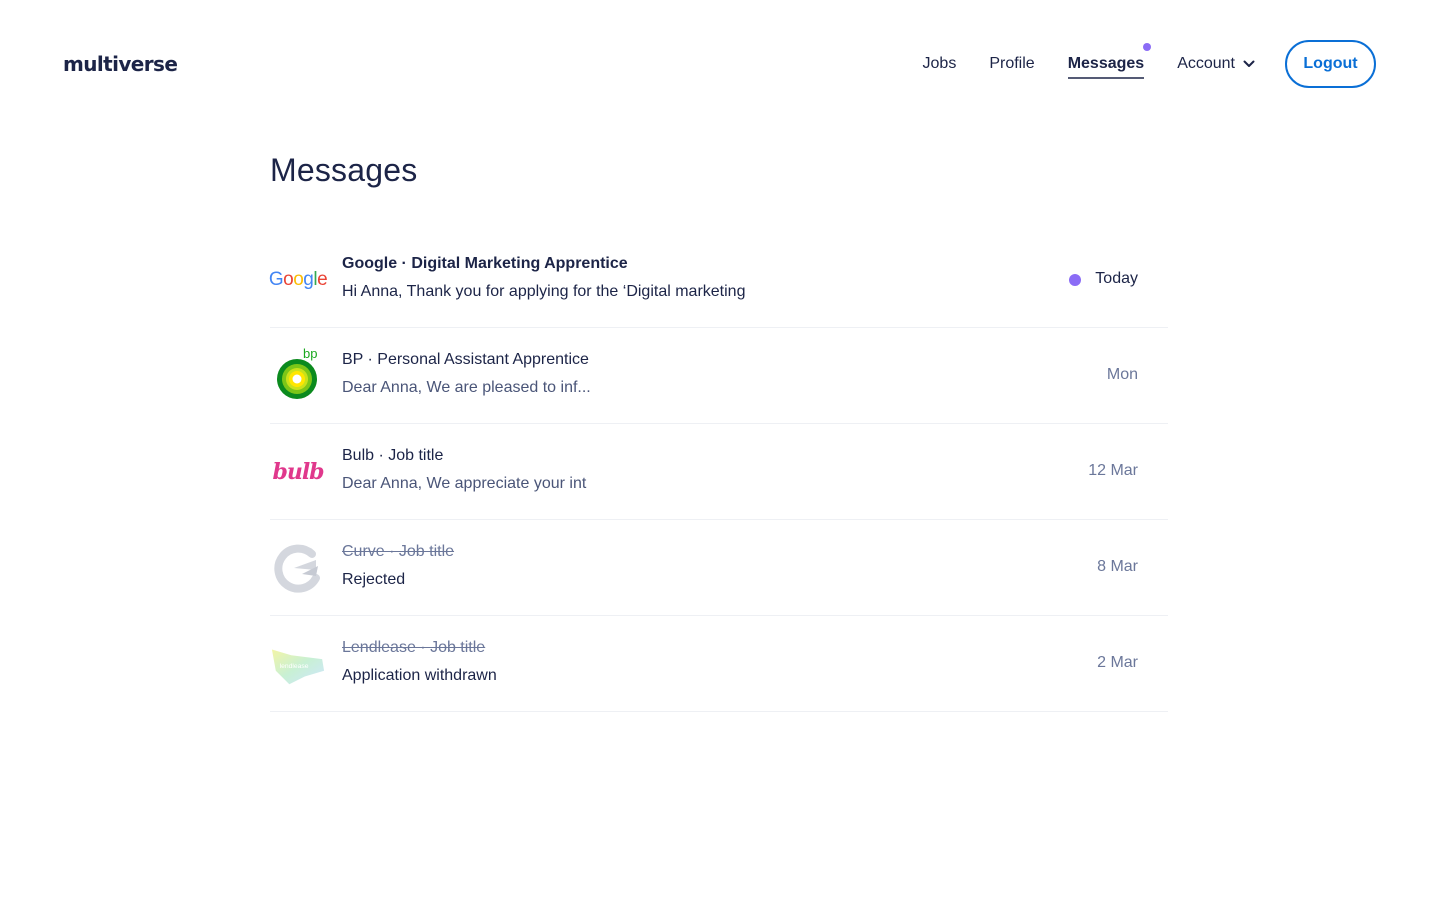 This screenshot has height=900, width=1440. I want to click on nav-messages-label: Messages, so click(1106, 63).